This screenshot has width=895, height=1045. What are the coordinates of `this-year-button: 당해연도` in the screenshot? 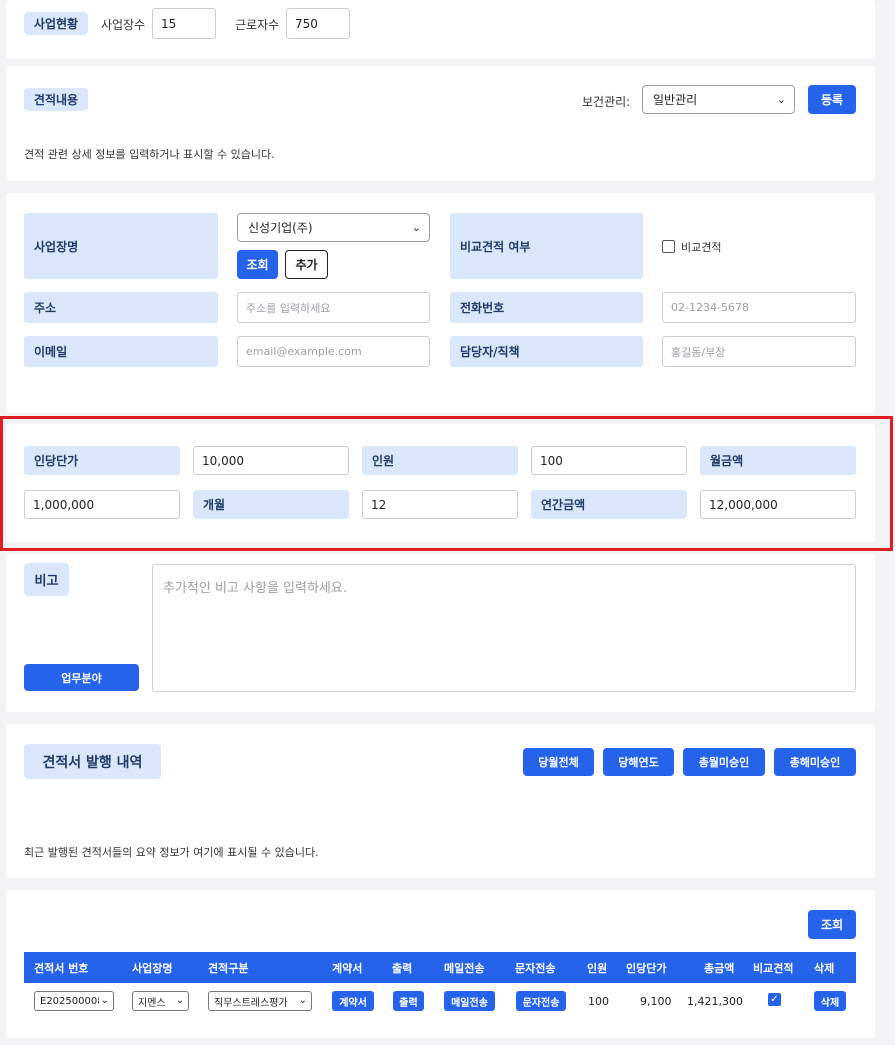 It's located at (638, 762).